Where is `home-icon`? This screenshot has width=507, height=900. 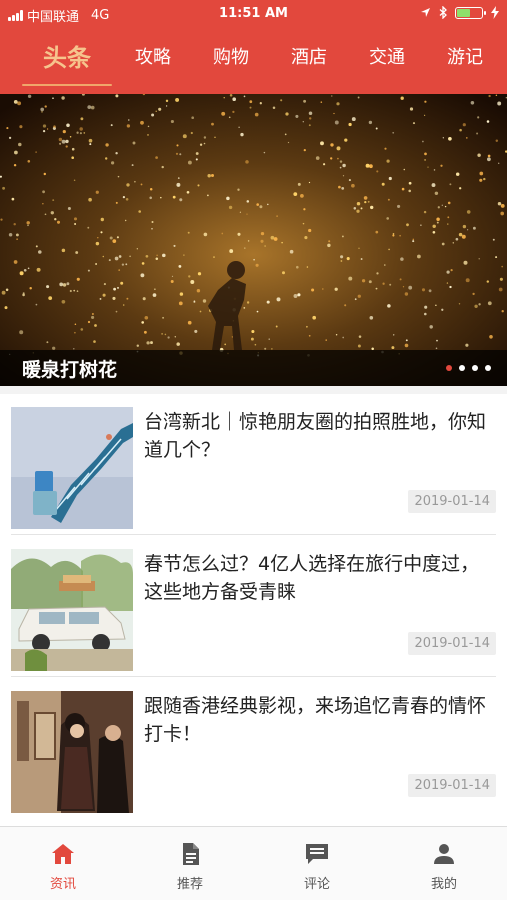 home-icon is located at coordinates (63, 854).